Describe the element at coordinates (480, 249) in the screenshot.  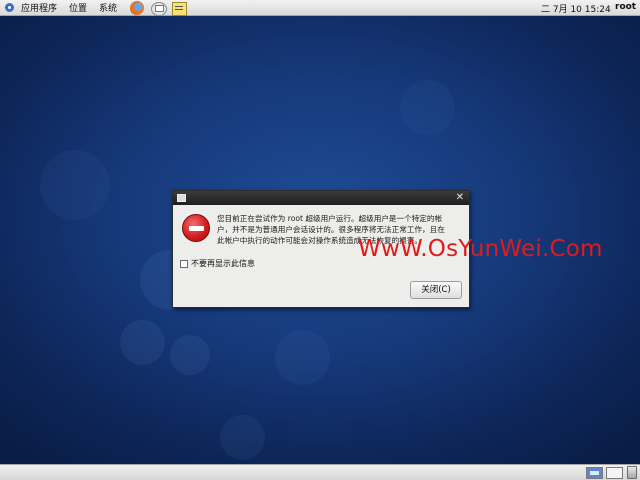
I see `watermark-text: WwW.OsYunWei.Com` at that location.